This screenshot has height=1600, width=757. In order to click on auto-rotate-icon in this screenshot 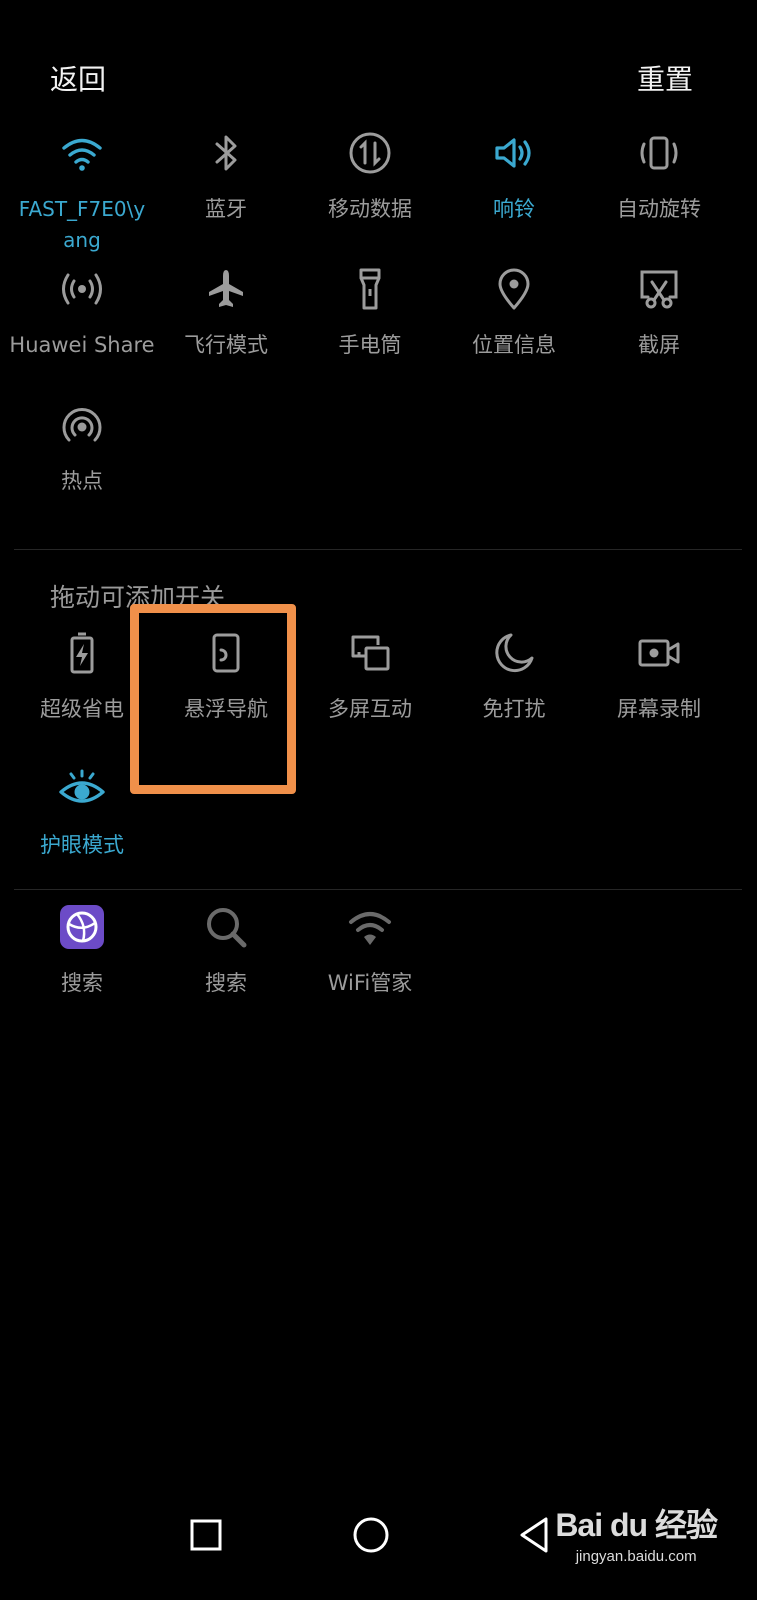, I will do `click(659, 153)`.